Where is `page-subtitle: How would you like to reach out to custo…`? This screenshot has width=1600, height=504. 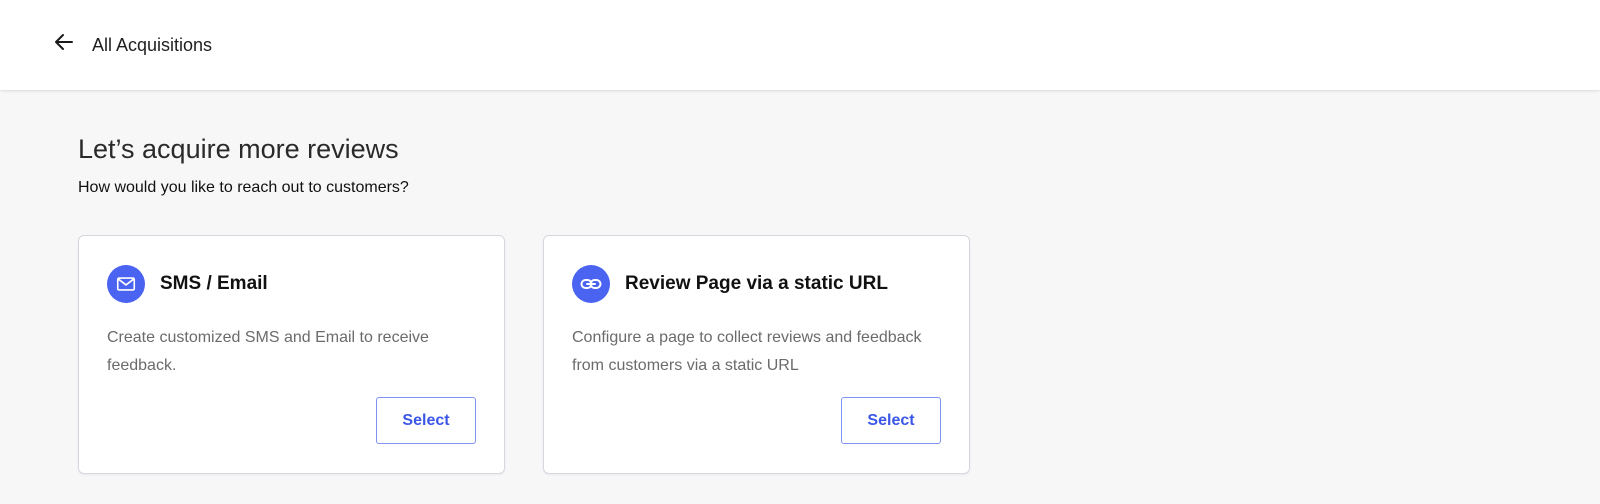 page-subtitle: How would you like to reach out to custo… is located at coordinates (243, 187).